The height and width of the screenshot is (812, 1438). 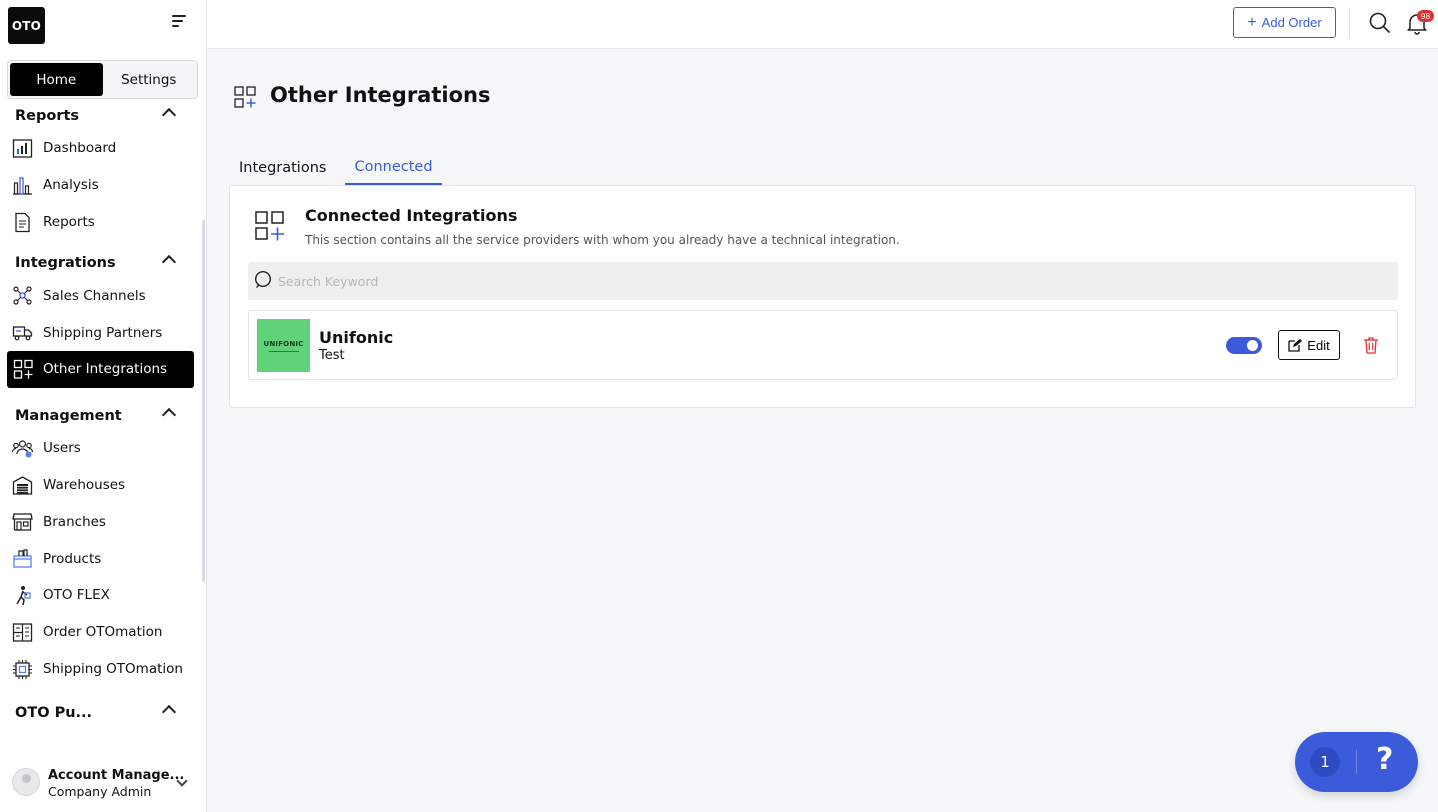 I want to click on trash-icon, so click(x=1371, y=345).